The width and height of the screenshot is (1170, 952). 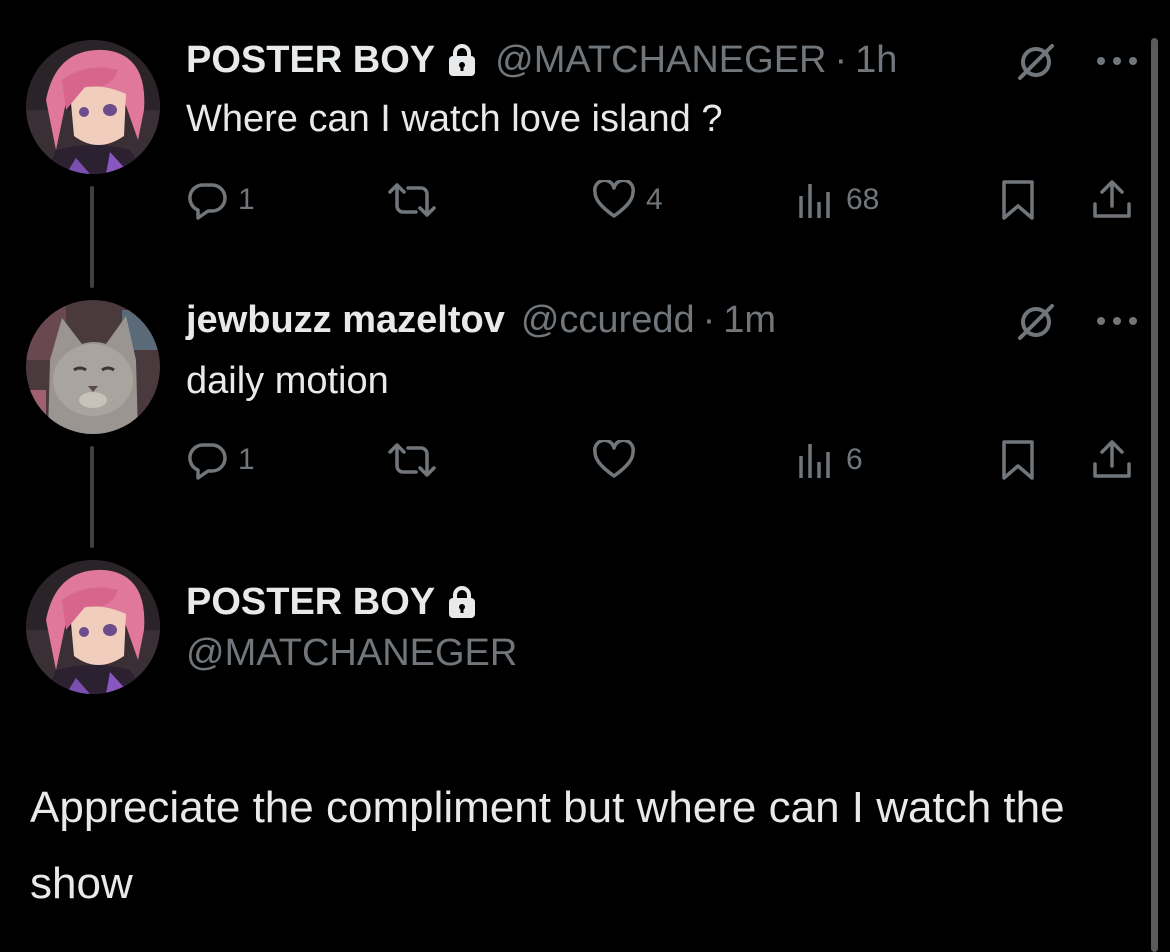 What do you see at coordinates (666, 460) in the screenshot?
I see `tweet-actions: 1 6` at bounding box center [666, 460].